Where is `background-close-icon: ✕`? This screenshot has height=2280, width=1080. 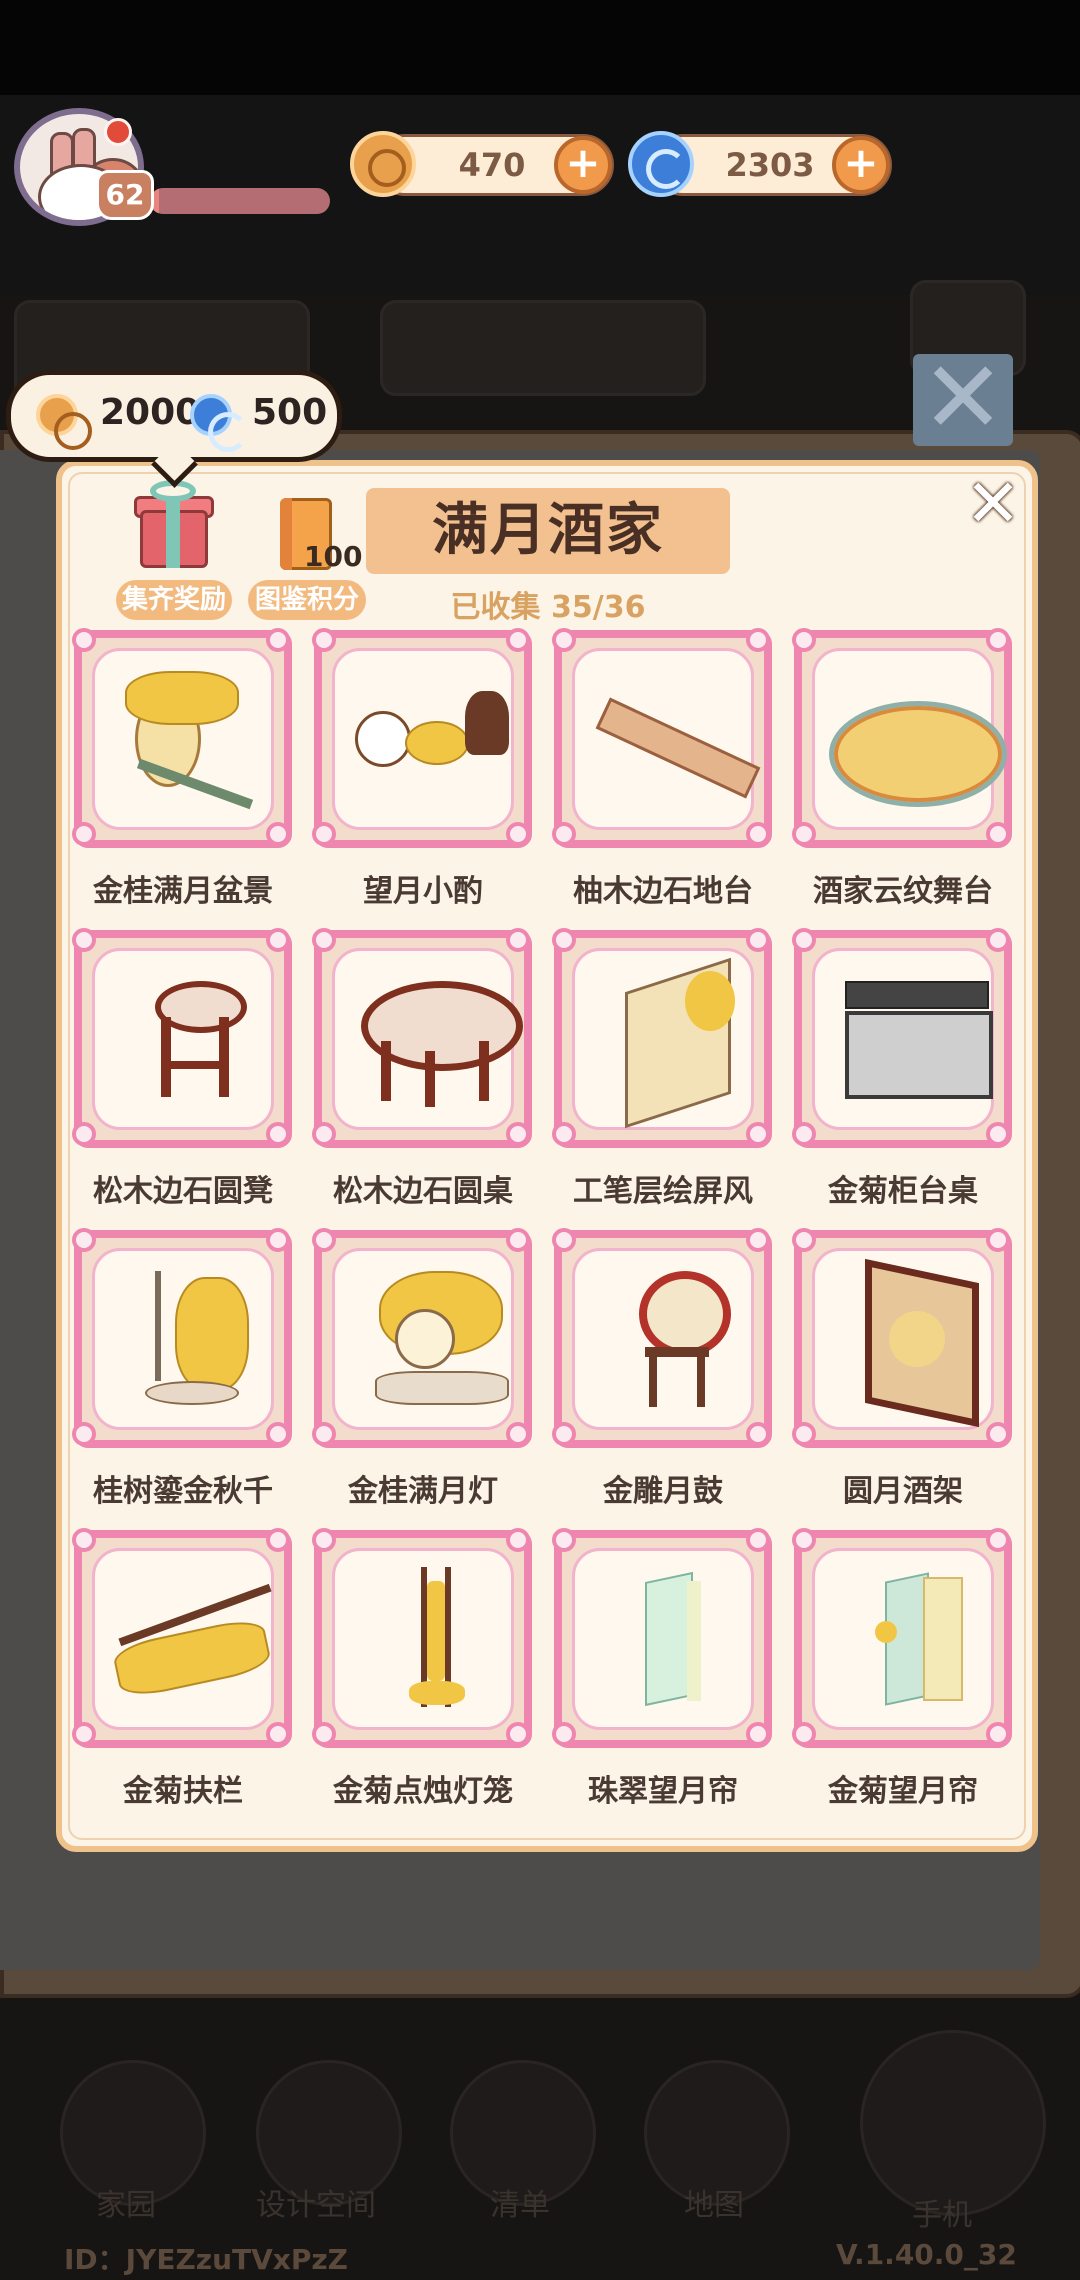 background-close-icon: ✕ is located at coordinates (963, 398).